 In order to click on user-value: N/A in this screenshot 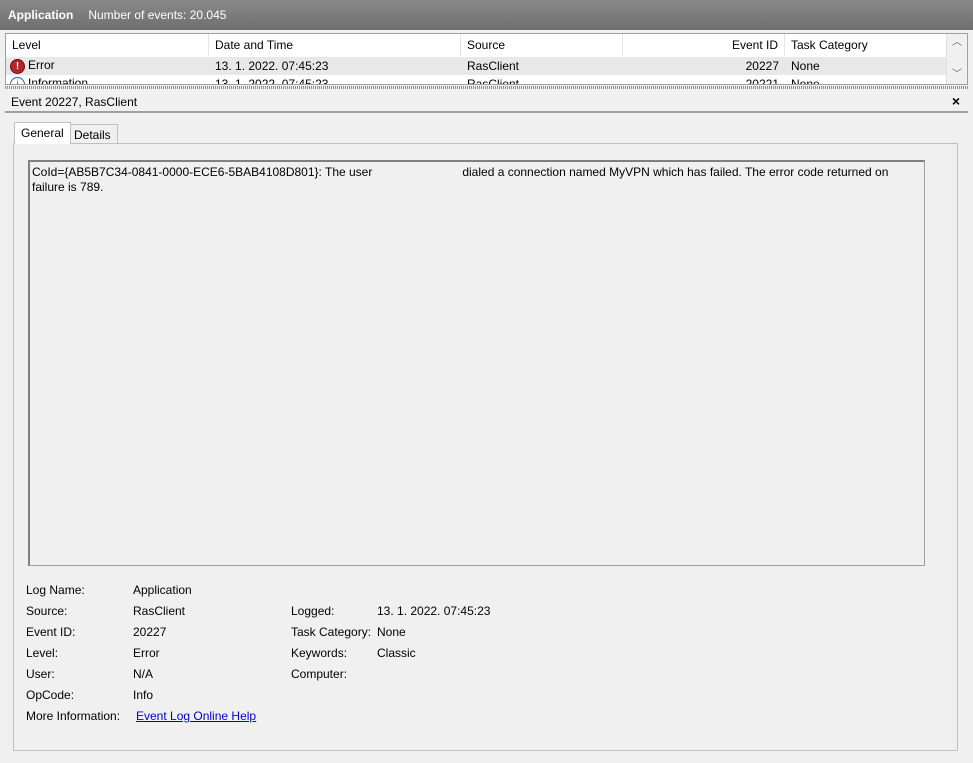, I will do `click(143, 674)`.